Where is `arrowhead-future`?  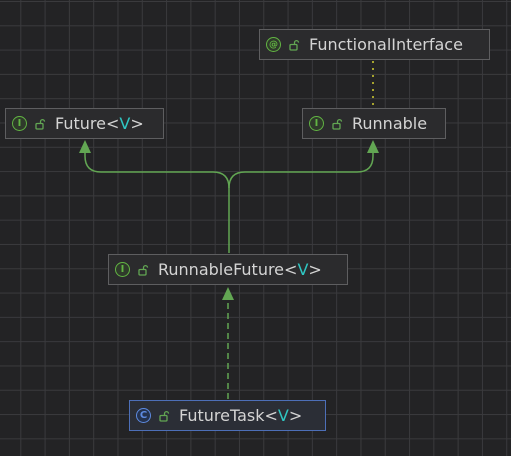
arrowhead-future is located at coordinates (85, 146).